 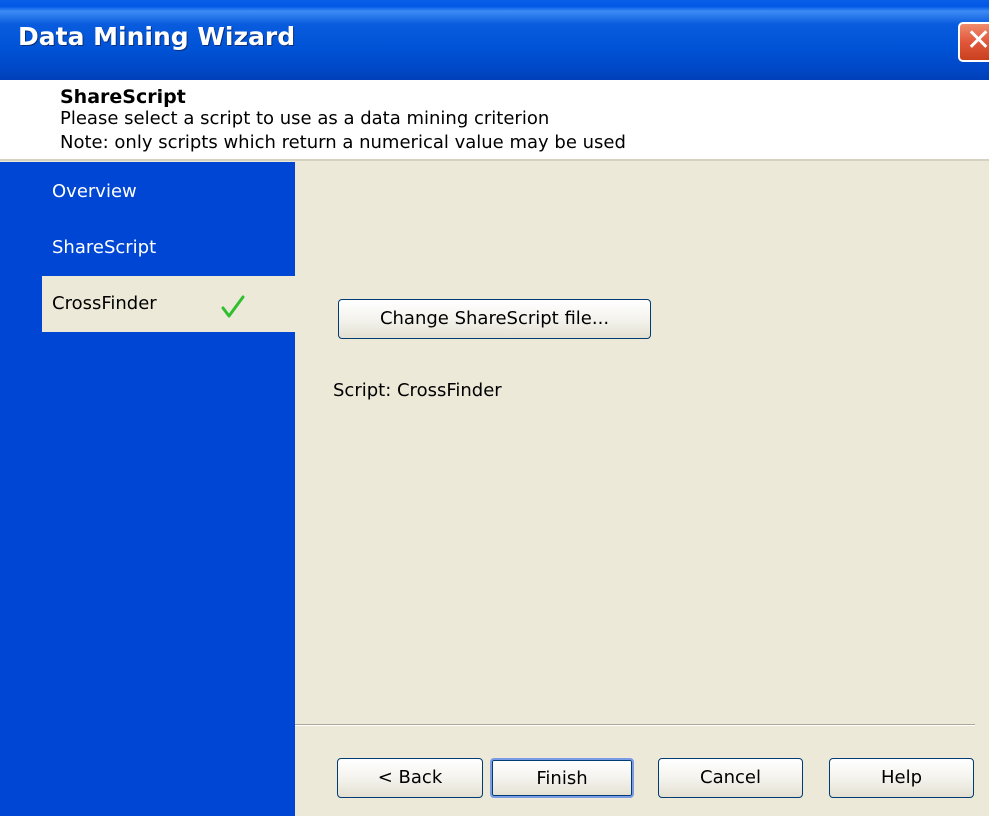 What do you see at coordinates (494, 40) in the screenshot?
I see `title-bar: Data Mining Wizard ✕` at bounding box center [494, 40].